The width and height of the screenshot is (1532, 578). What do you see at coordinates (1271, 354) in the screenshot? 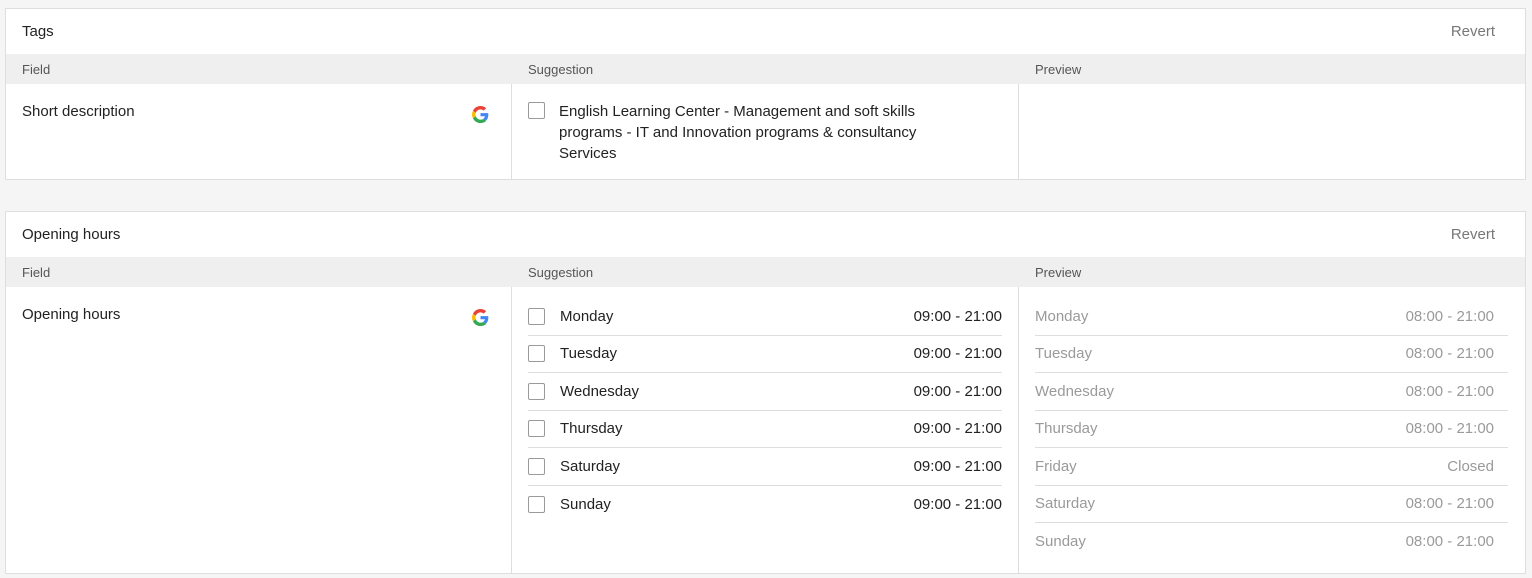
I see `list-item: Tuesday 08:00 - 21:00` at bounding box center [1271, 354].